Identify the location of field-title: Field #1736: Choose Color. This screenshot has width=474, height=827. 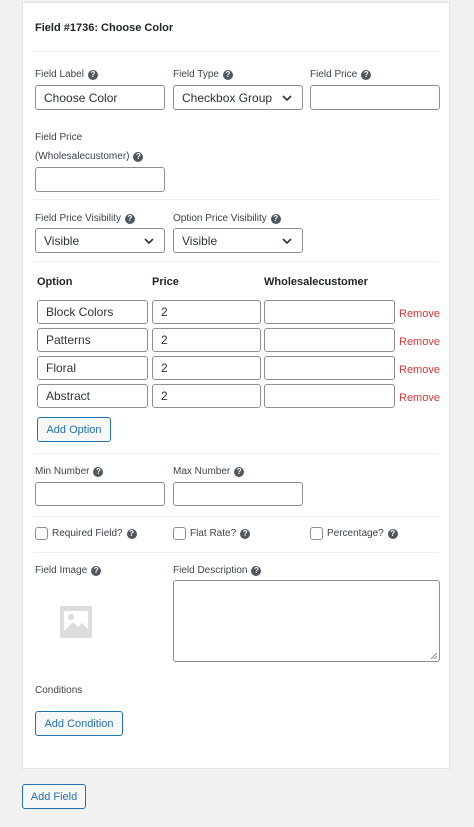
(104, 28).